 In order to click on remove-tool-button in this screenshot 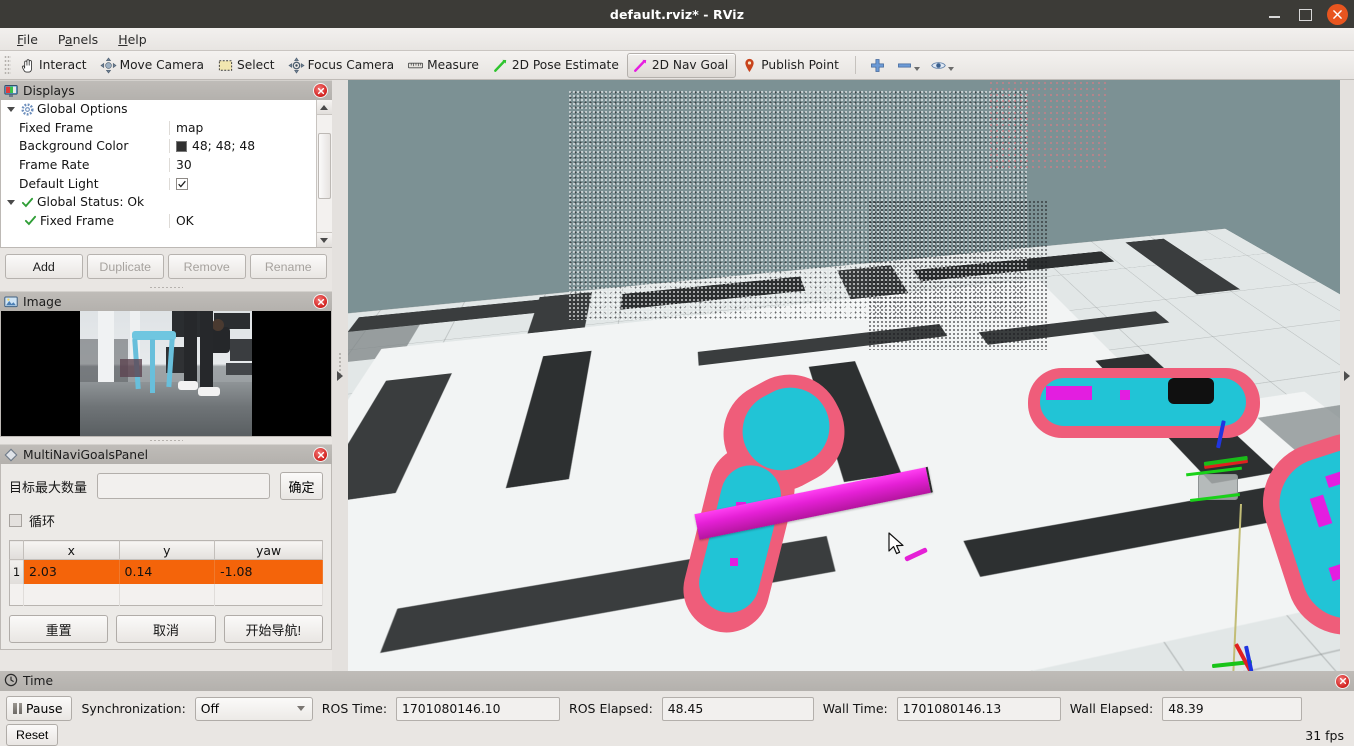, I will do `click(908, 65)`.